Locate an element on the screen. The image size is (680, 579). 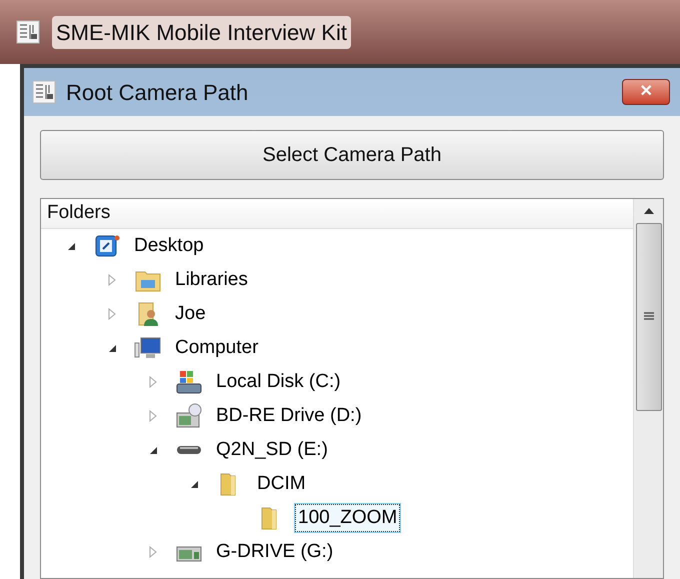
scroll-up-icon is located at coordinates (648, 211).